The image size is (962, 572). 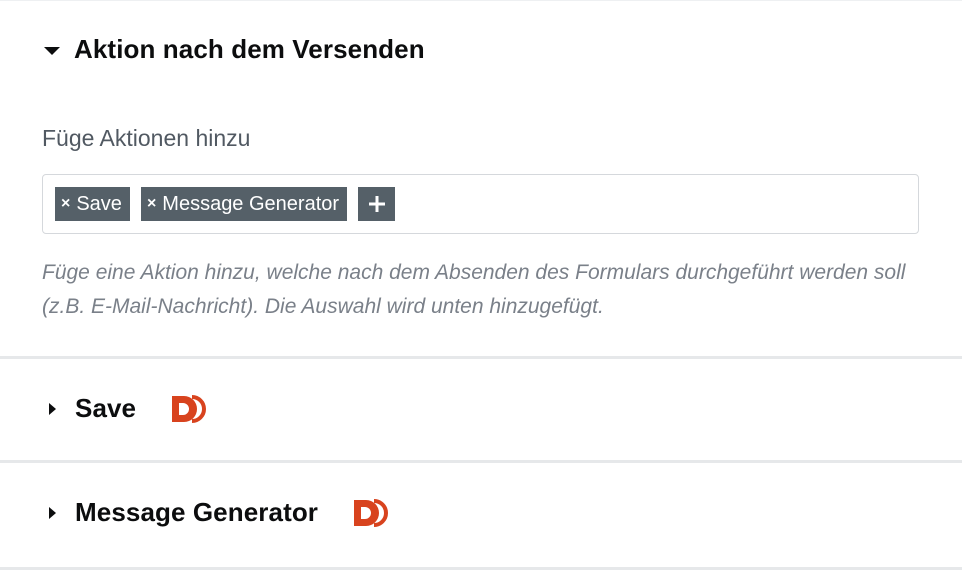 I want to click on plus-icon, so click(x=376, y=204).